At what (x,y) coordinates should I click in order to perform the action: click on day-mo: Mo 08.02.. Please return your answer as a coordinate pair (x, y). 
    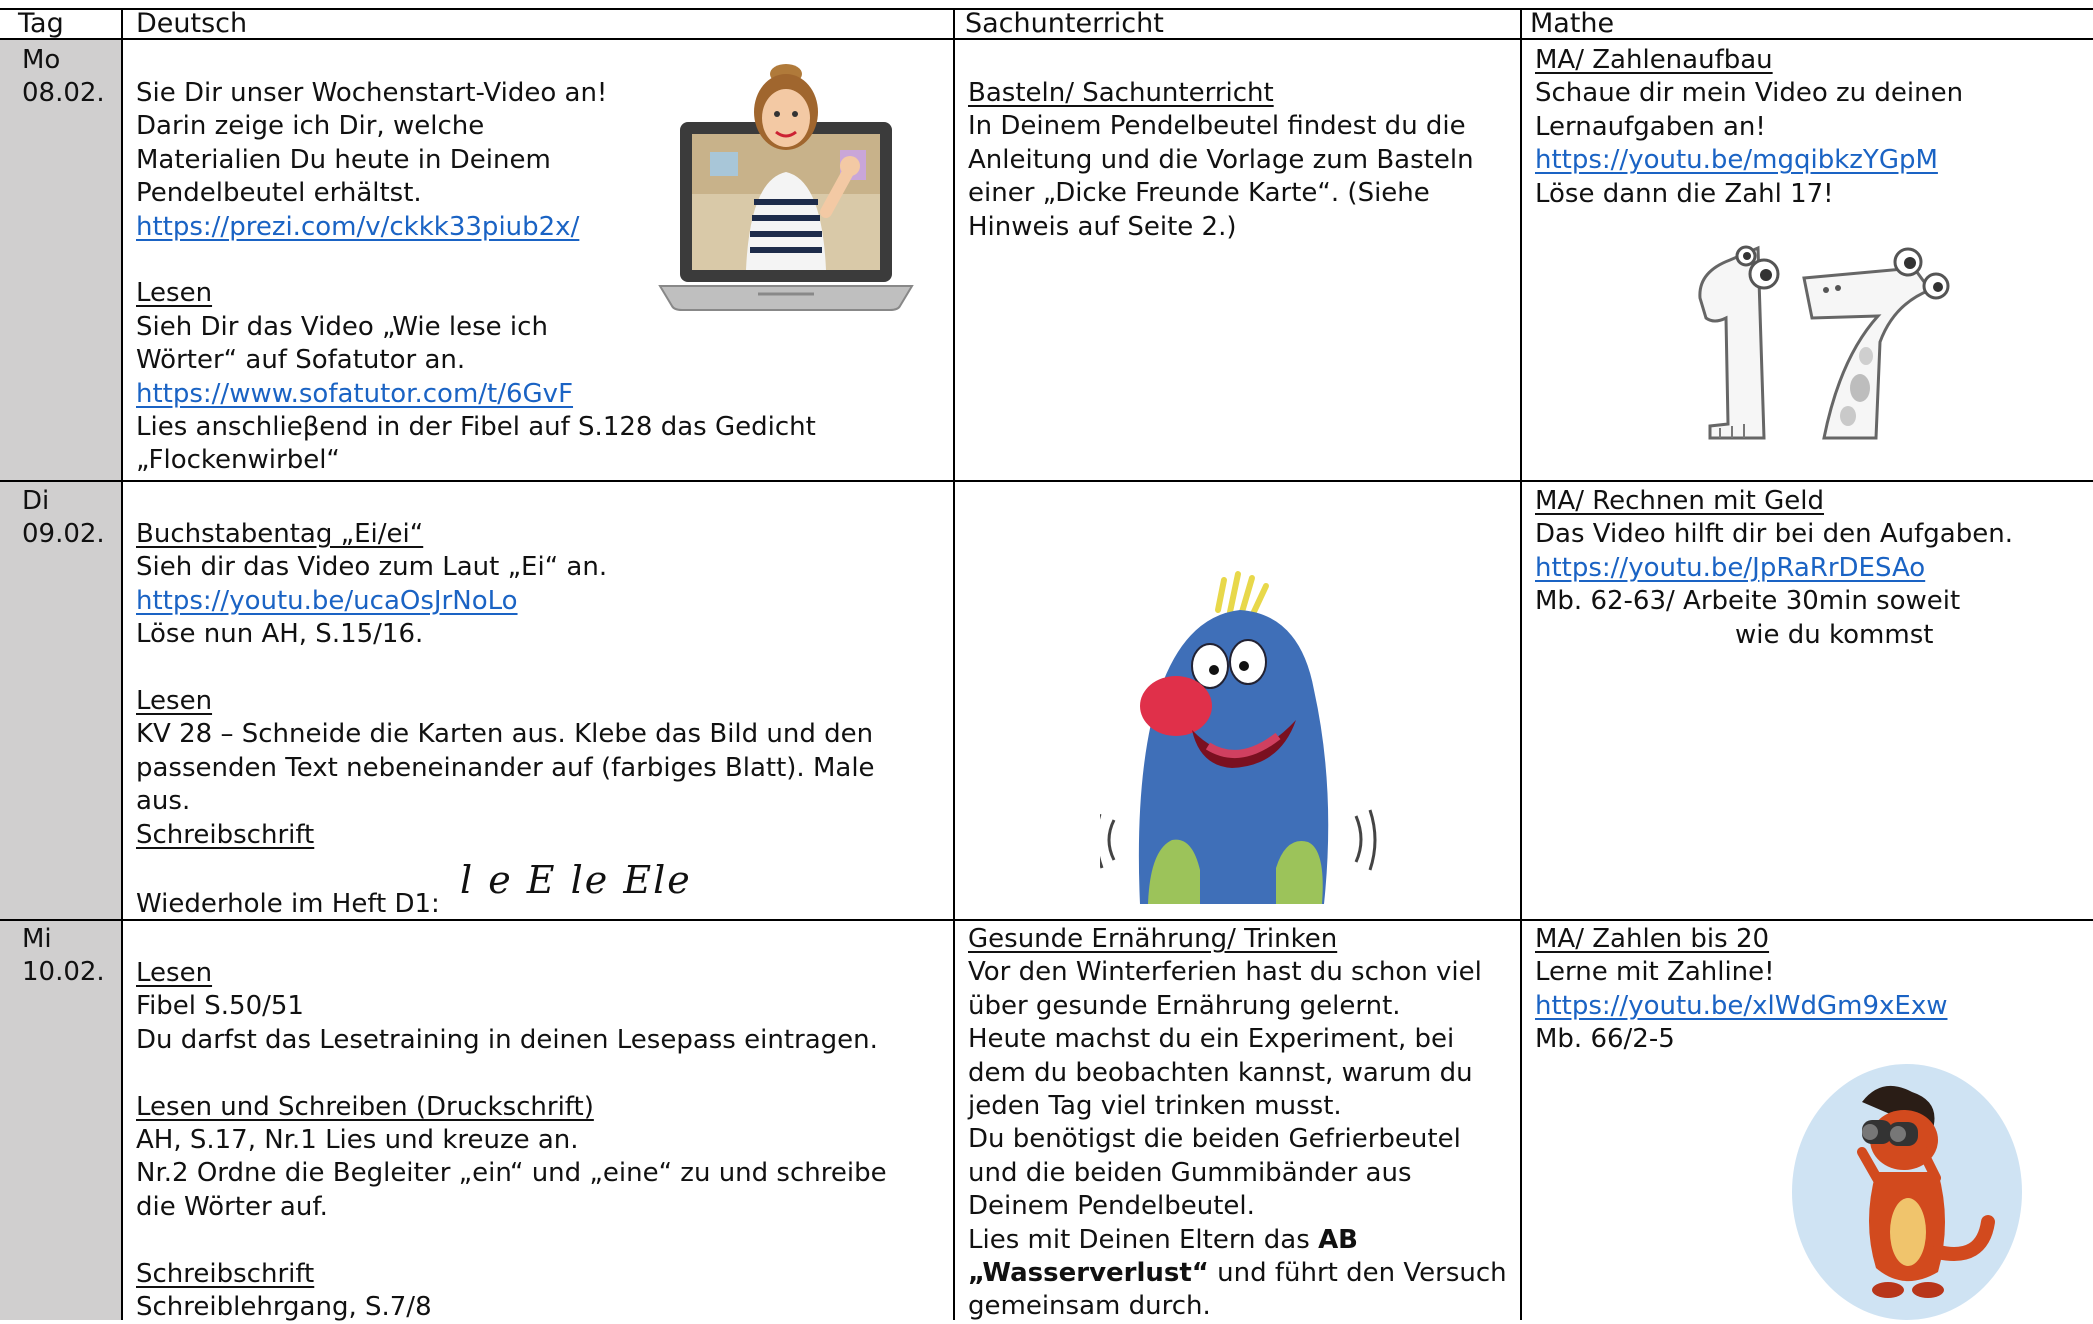
    Looking at the image, I should click on (63, 77).